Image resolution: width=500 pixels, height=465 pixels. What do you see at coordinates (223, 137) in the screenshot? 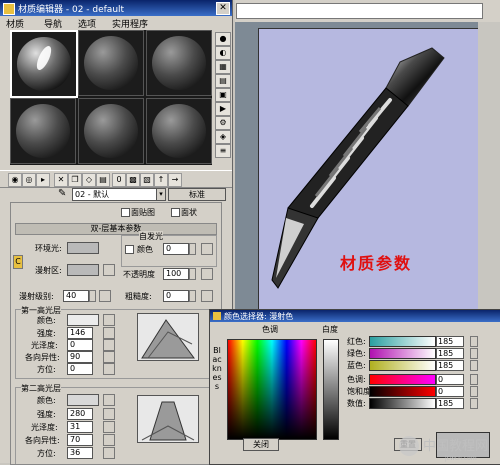
I see `select-by-material-icon: ◈` at bounding box center [223, 137].